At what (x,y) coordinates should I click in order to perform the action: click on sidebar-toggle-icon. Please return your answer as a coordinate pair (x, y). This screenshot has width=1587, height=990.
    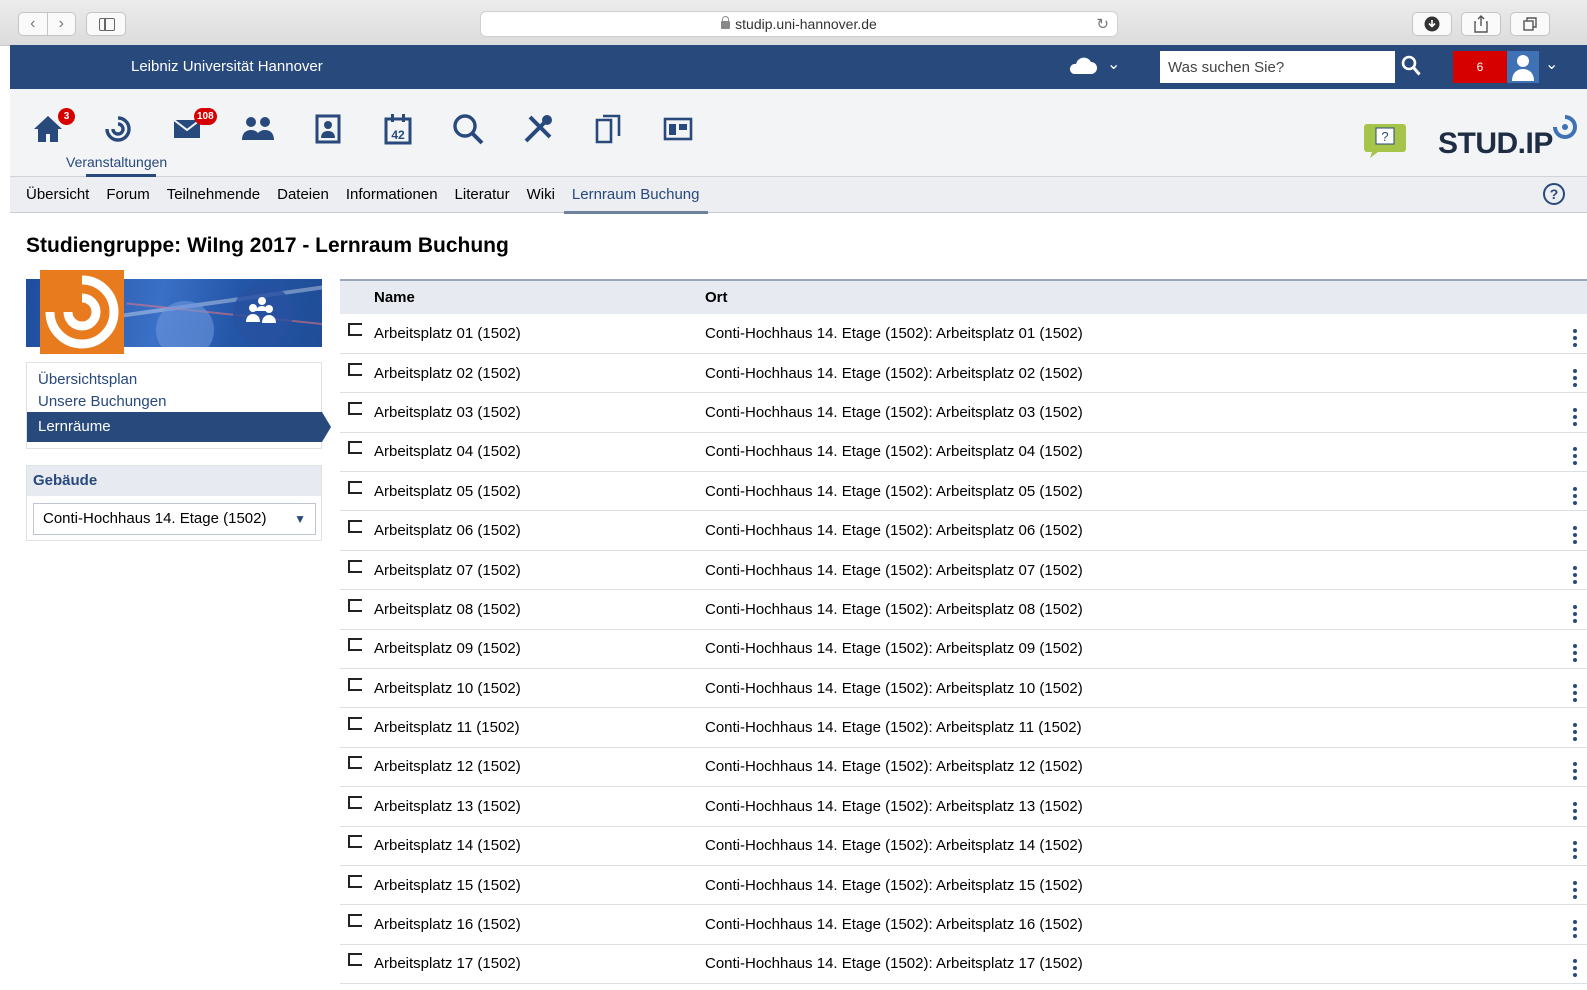
    Looking at the image, I should click on (106, 24).